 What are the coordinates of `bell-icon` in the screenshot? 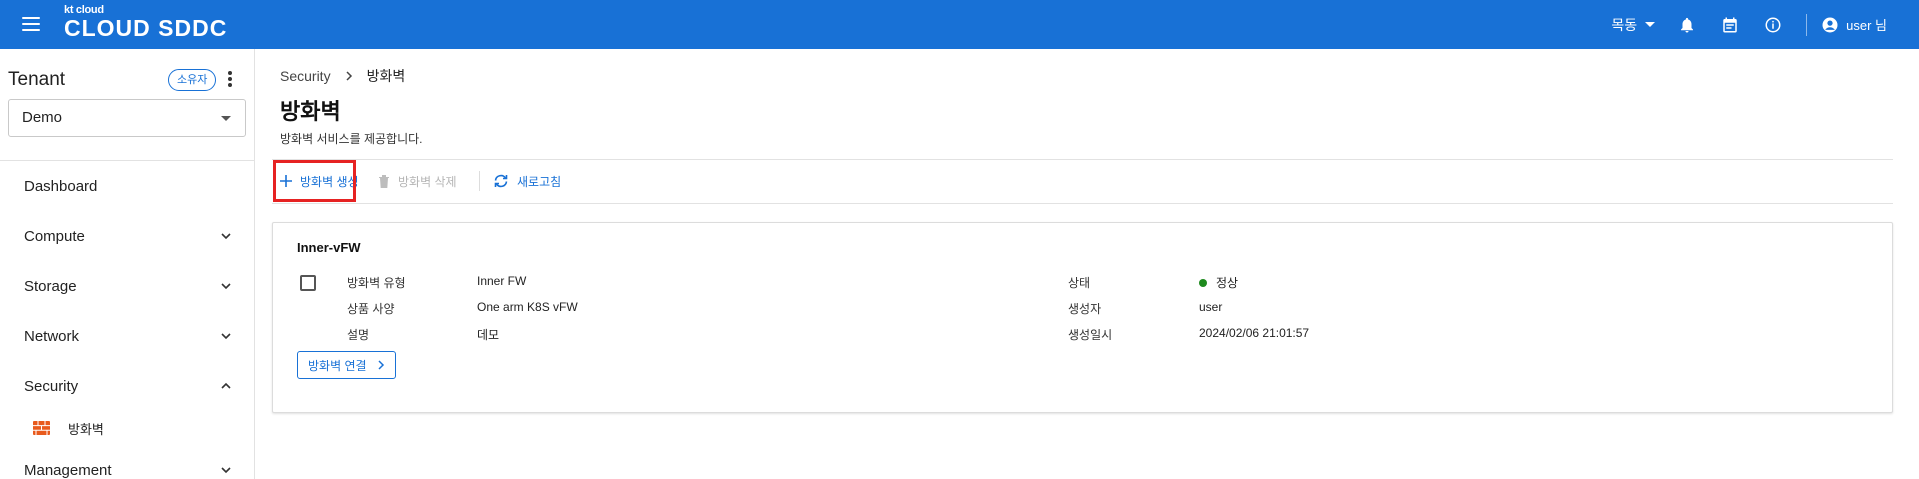 It's located at (1687, 25).